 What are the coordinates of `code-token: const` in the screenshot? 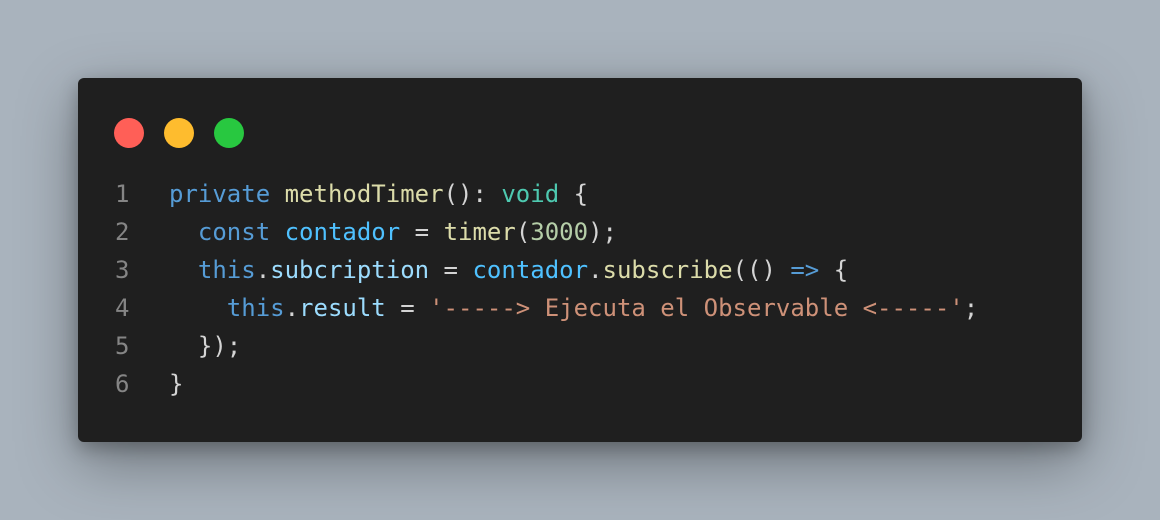 It's located at (234, 232).